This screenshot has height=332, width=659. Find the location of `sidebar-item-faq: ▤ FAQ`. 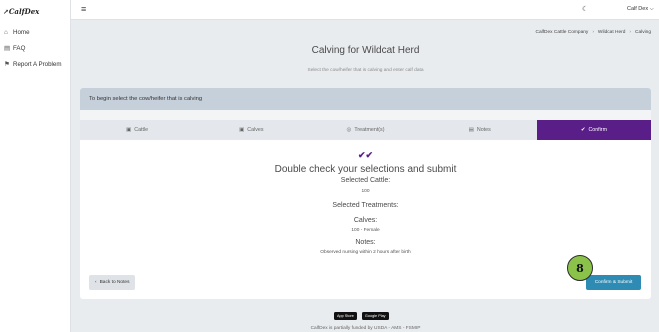

sidebar-item-faq: ▤ FAQ is located at coordinates (35, 48).